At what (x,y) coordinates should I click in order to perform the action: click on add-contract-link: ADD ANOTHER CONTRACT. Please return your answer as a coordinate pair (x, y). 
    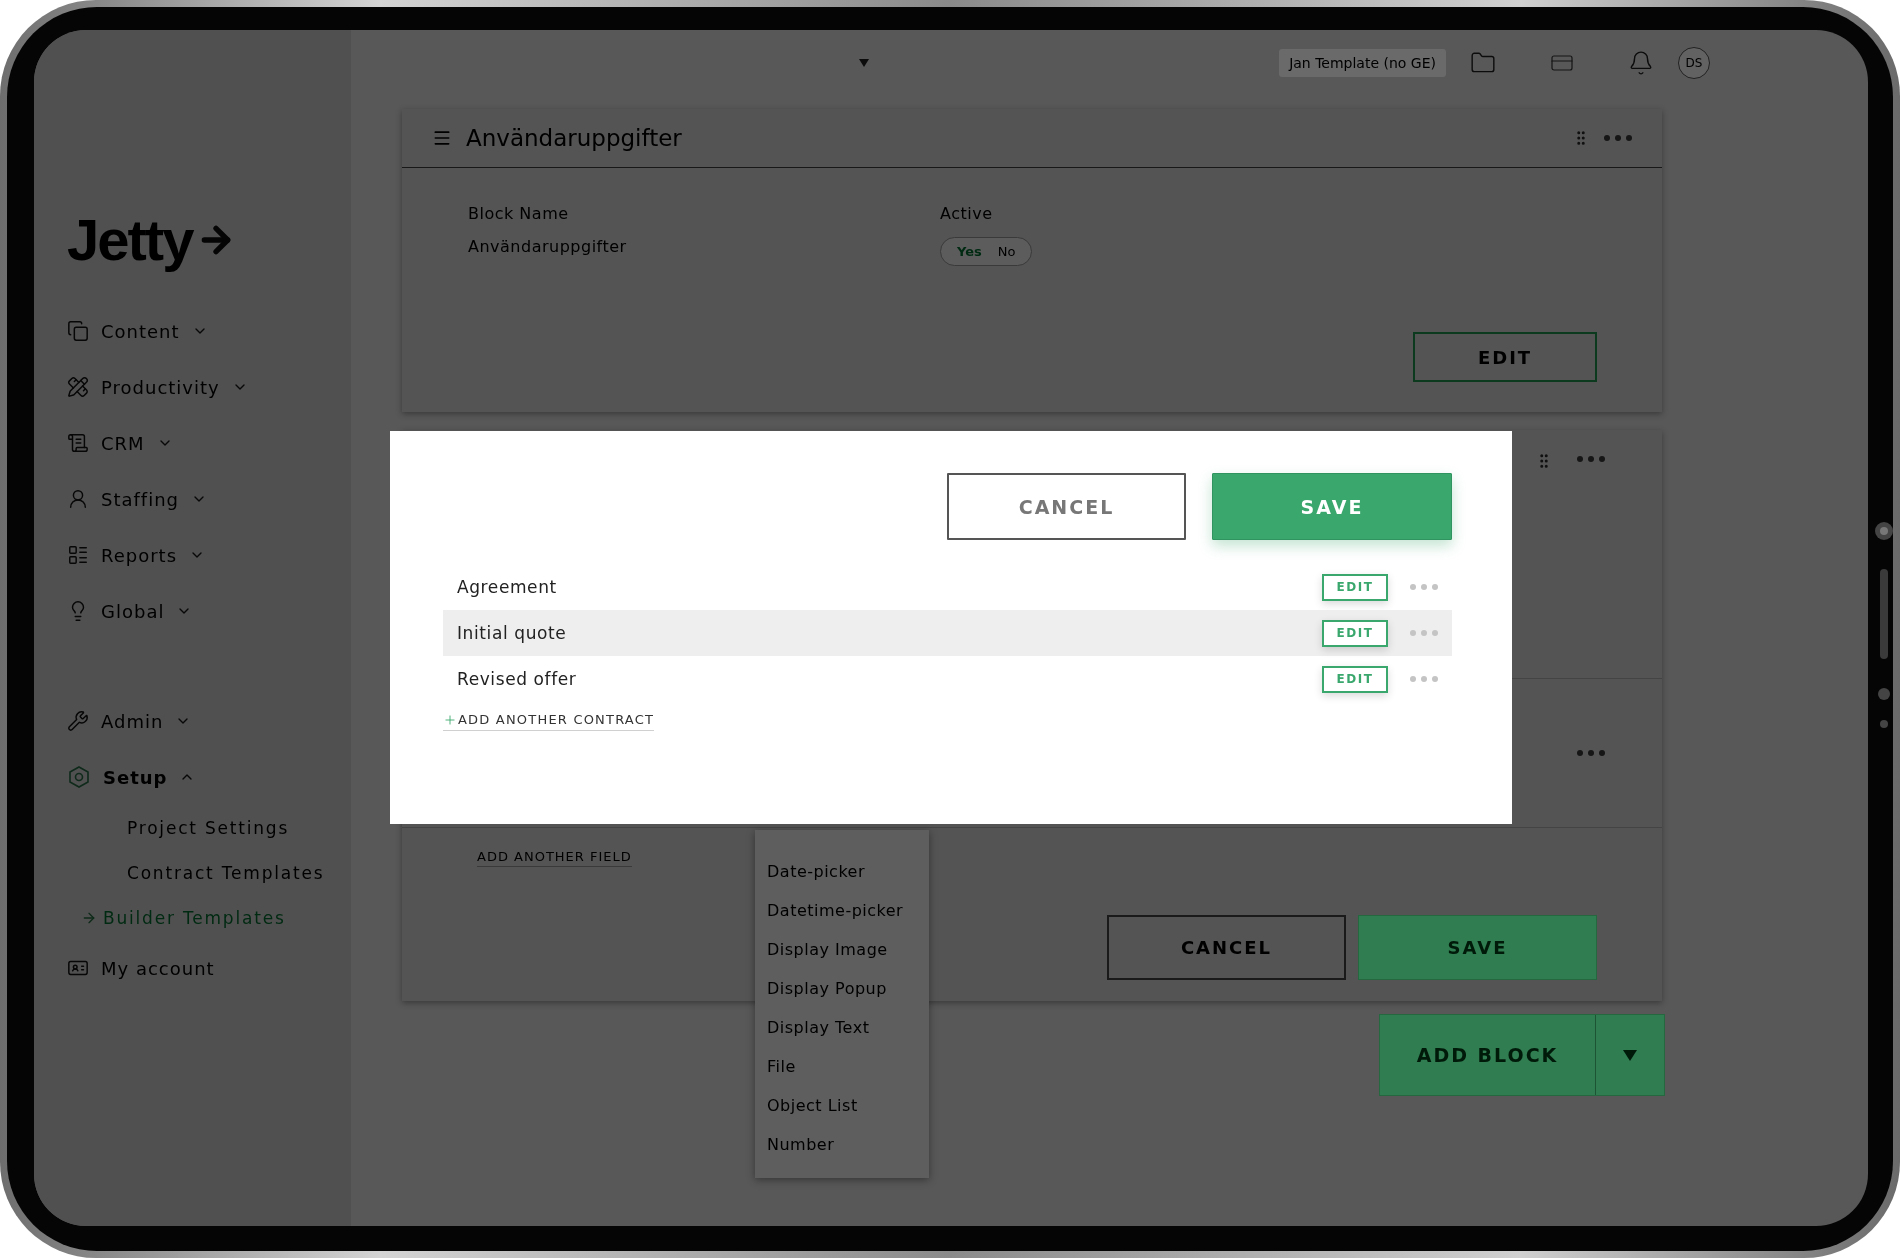
    Looking at the image, I should click on (549, 721).